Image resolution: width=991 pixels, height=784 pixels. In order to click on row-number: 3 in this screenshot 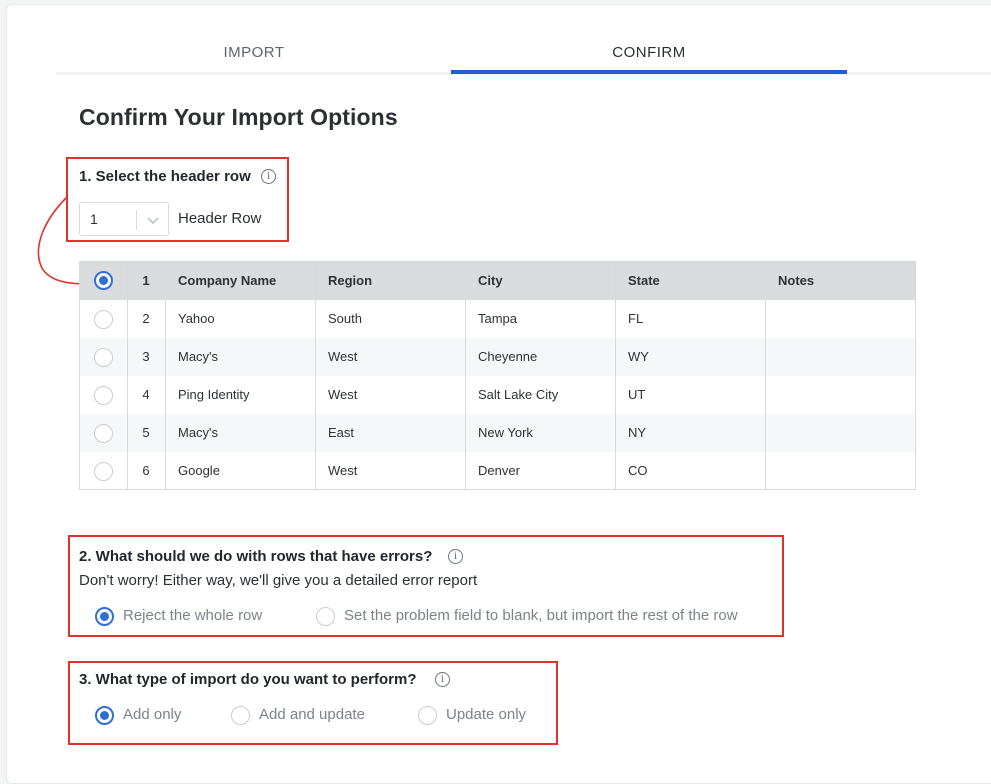, I will do `click(146, 356)`.